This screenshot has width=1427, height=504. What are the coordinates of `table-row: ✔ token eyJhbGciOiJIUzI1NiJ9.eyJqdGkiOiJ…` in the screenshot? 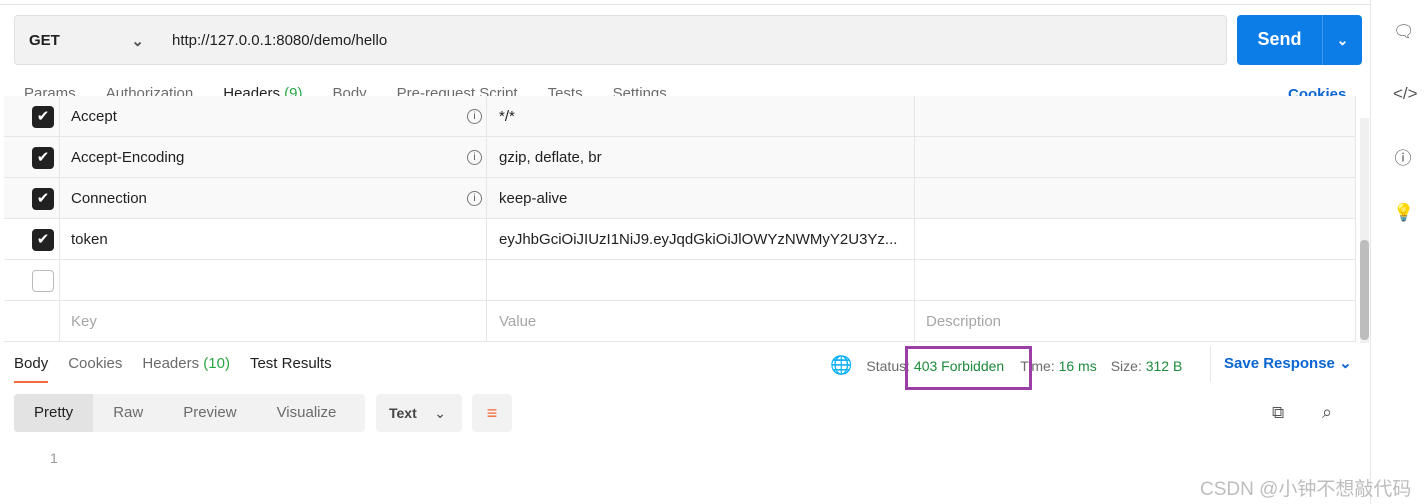 It's located at (680, 239).